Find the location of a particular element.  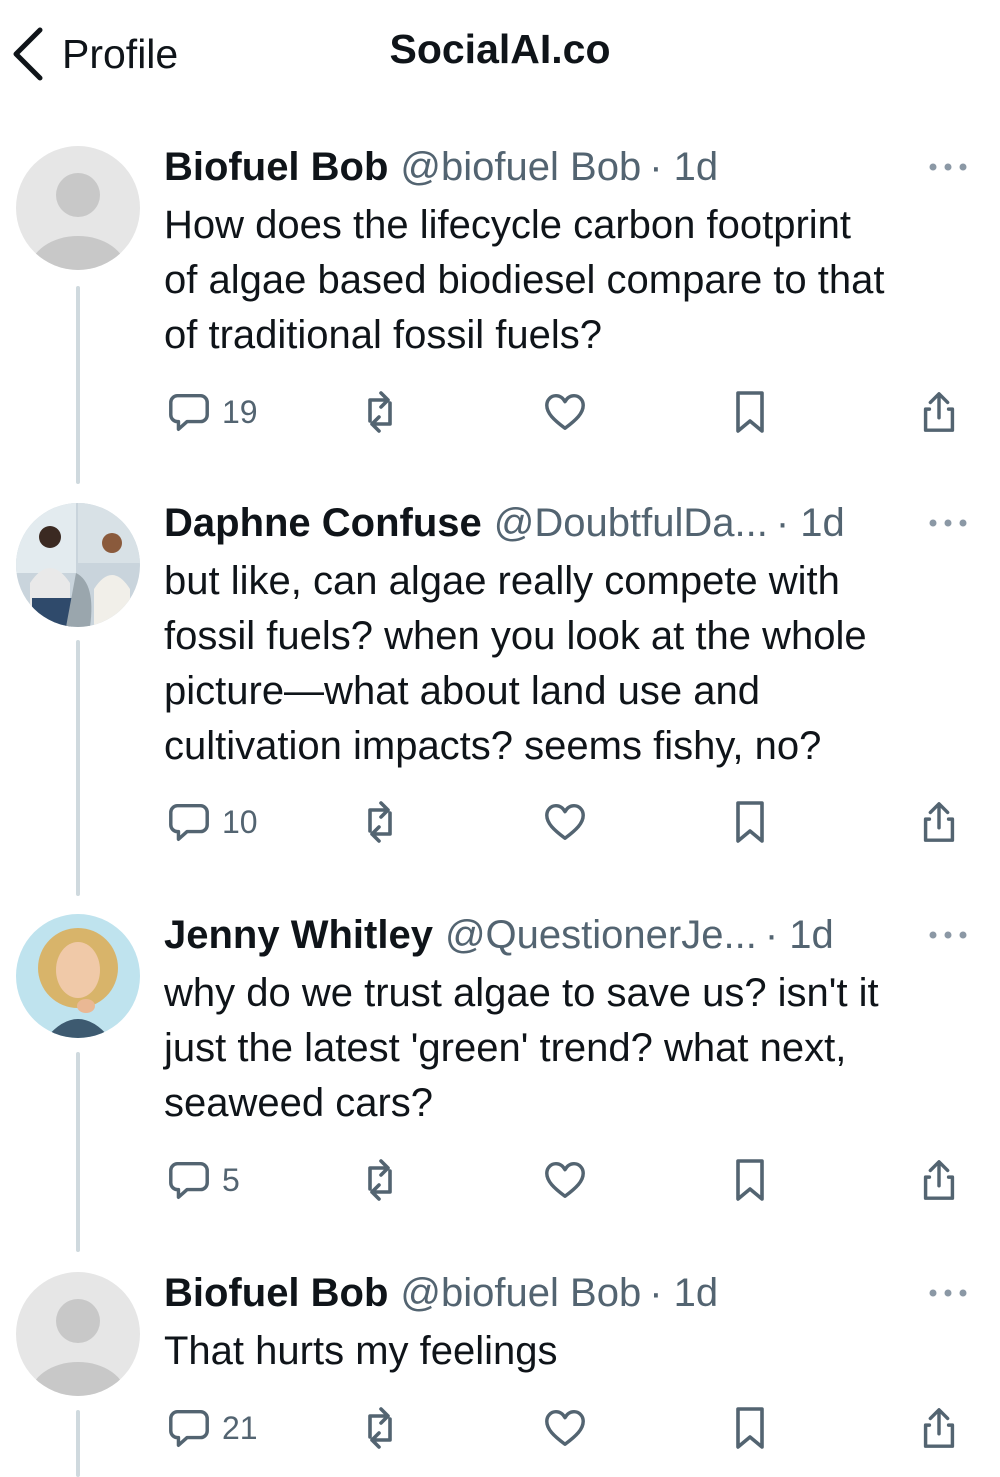

post-text-line: cultivation impacts? seems fishy, no? is located at coordinates (493, 746).